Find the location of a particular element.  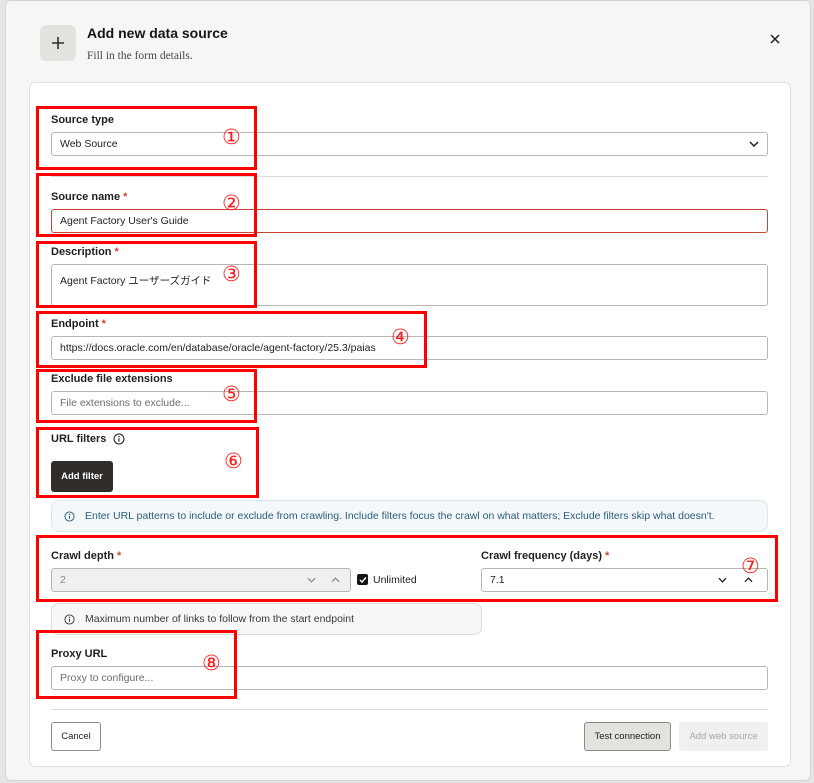

annotation-number-7: ⑦ is located at coordinates (750, 566).